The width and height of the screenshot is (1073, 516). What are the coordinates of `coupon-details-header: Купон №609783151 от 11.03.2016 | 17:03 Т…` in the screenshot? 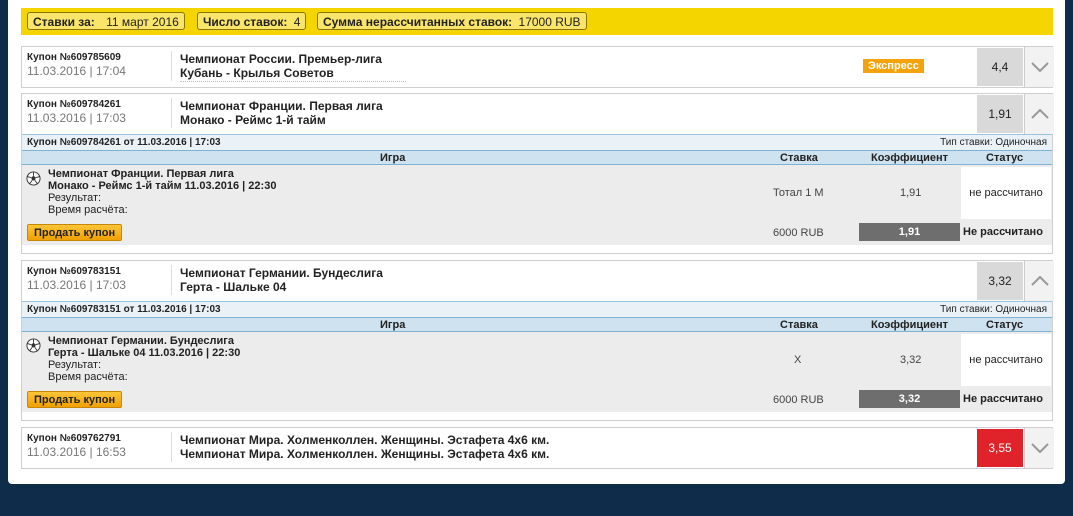 It's located at (537, 309).